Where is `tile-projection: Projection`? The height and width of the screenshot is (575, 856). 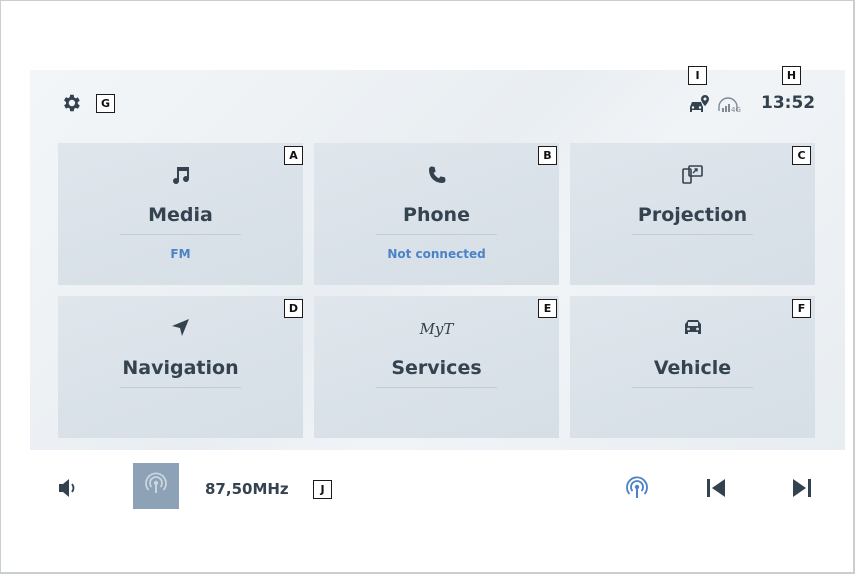
tile-projection: Projection is located at coordinates (692, 214).